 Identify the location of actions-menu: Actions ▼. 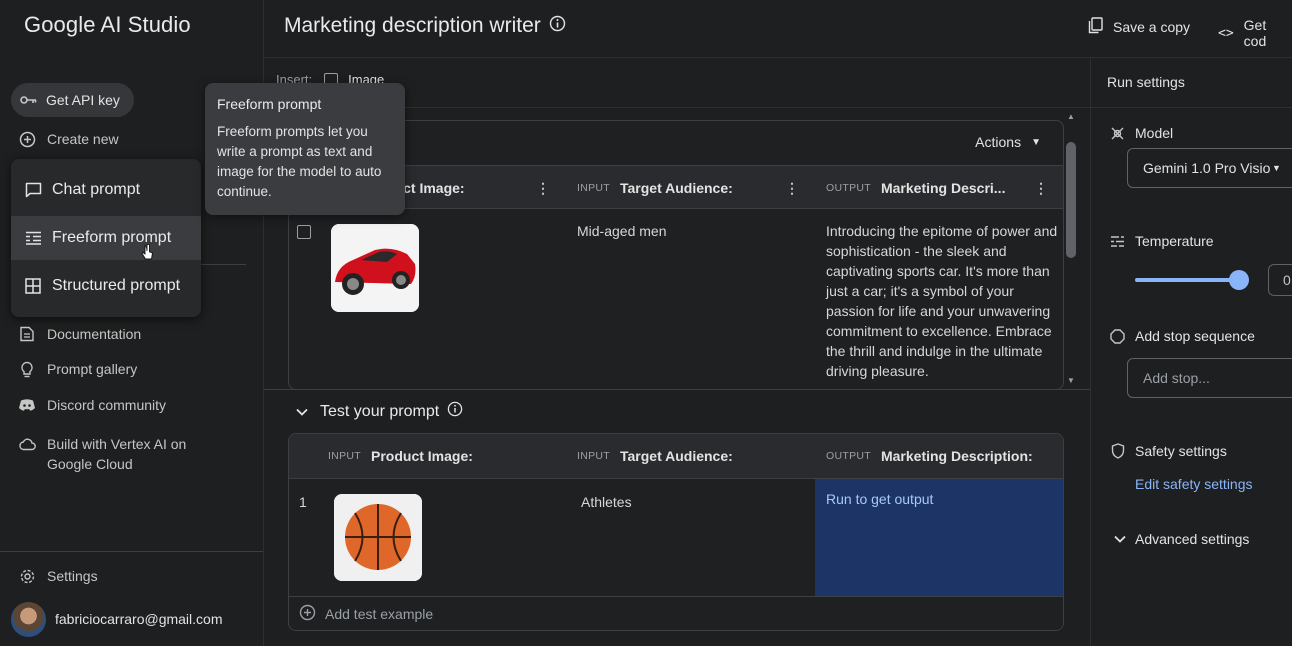
(1008, 142).